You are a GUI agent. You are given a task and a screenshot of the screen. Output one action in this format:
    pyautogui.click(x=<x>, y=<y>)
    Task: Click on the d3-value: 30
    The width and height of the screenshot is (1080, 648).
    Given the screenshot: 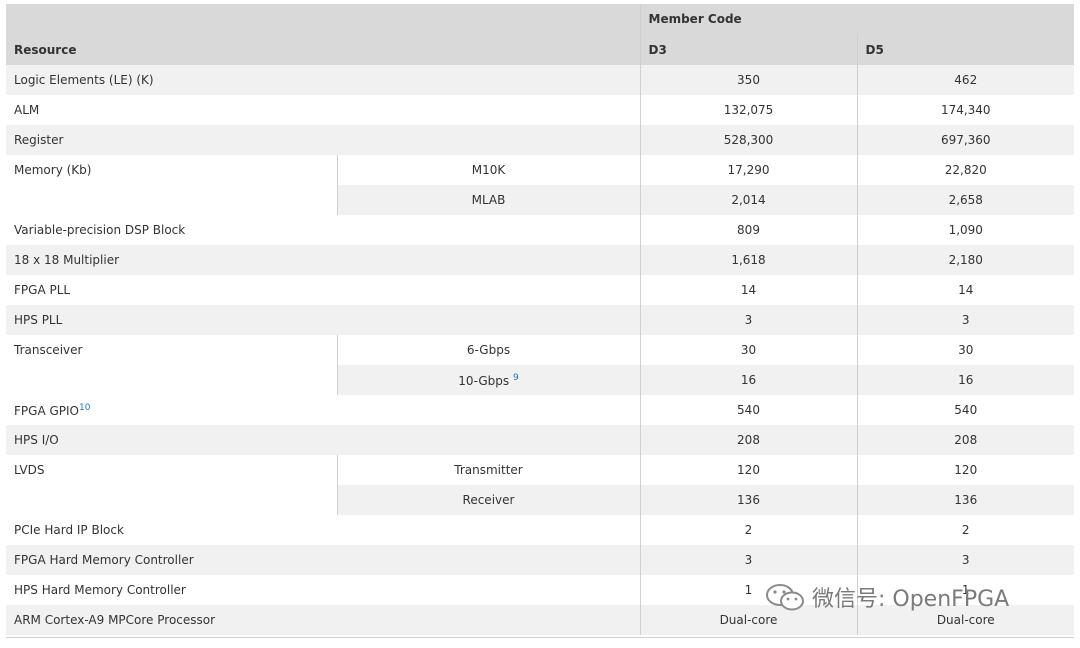 What is the action you would take?
    pyautogui.click(x=748, y=350)
    